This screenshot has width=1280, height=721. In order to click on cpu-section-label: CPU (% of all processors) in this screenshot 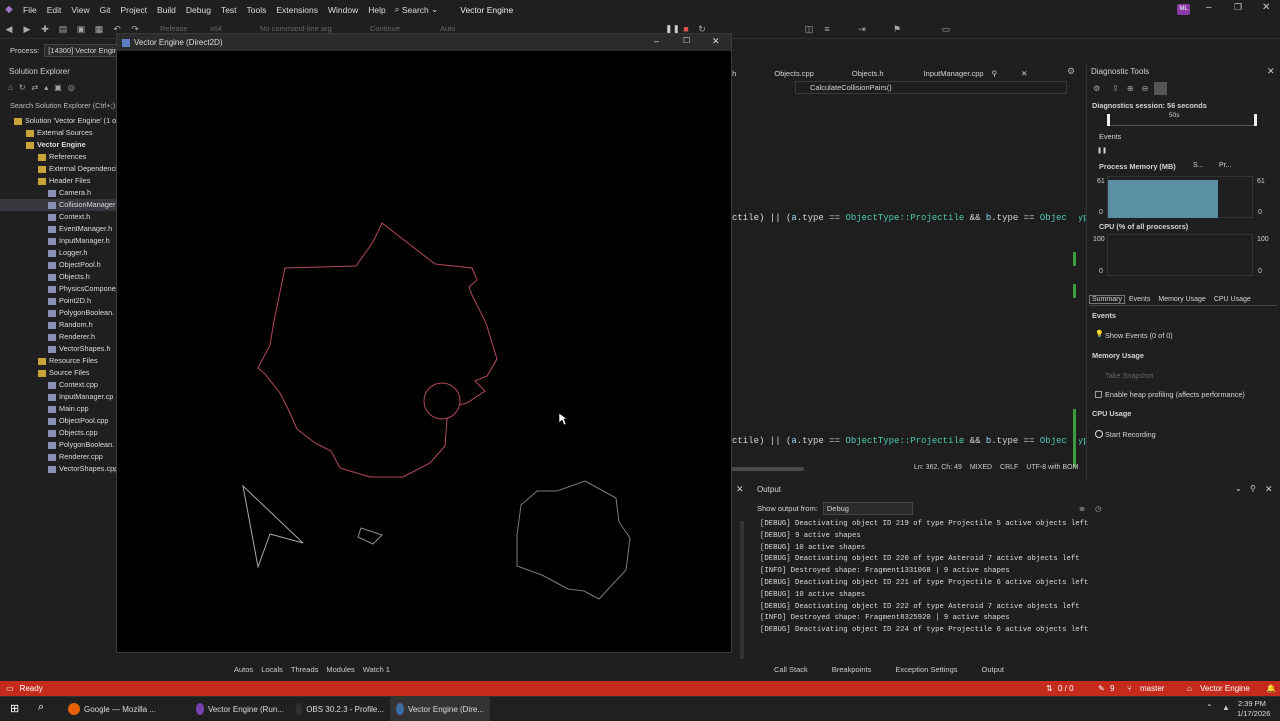, I will do `click(1143, 226)`.